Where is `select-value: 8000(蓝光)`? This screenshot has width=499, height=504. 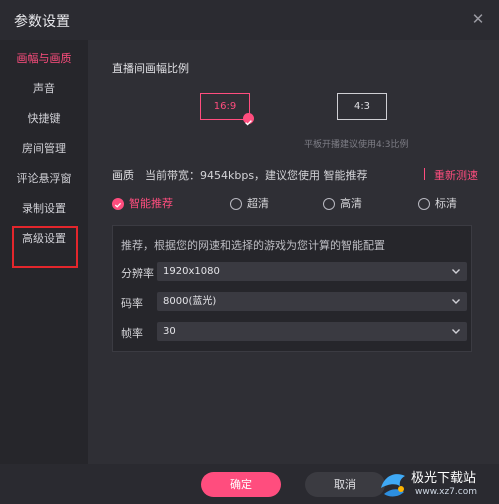
select-value: 8000(蓝光) is located at coordinates (190, 301).